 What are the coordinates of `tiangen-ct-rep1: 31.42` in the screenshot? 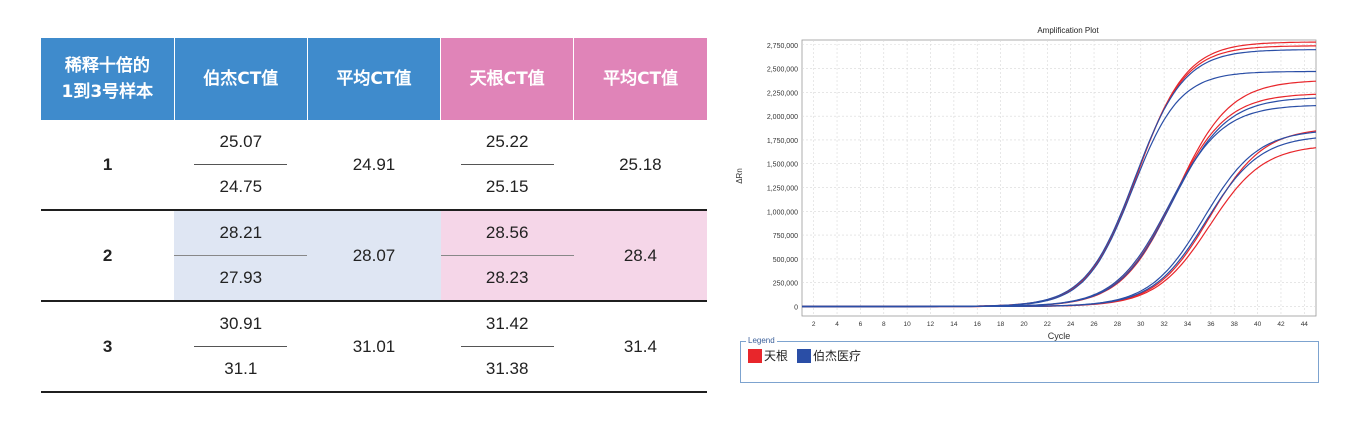 It's located at (507, 324).